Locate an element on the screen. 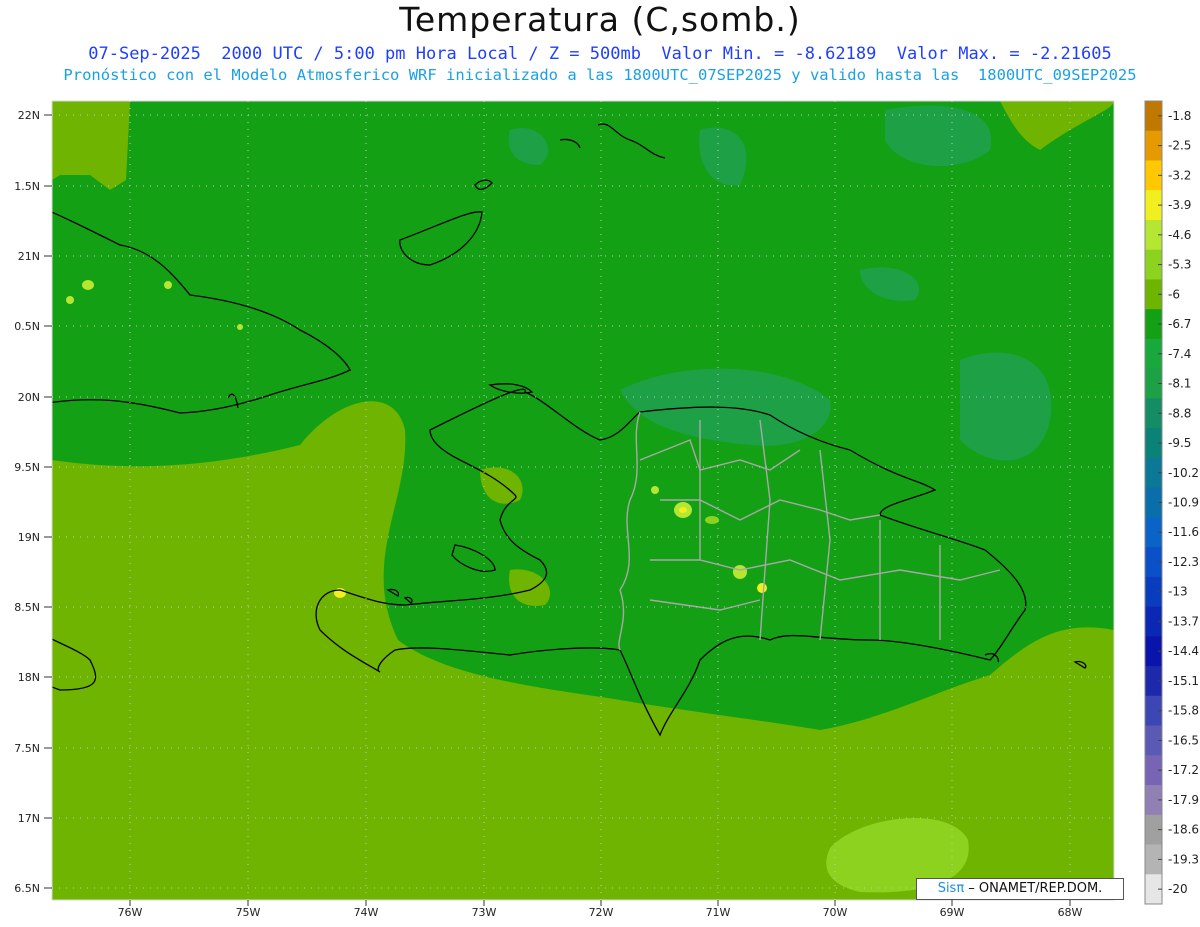  colorbar-label: -15.1 is located at coordinates (1183, 681).